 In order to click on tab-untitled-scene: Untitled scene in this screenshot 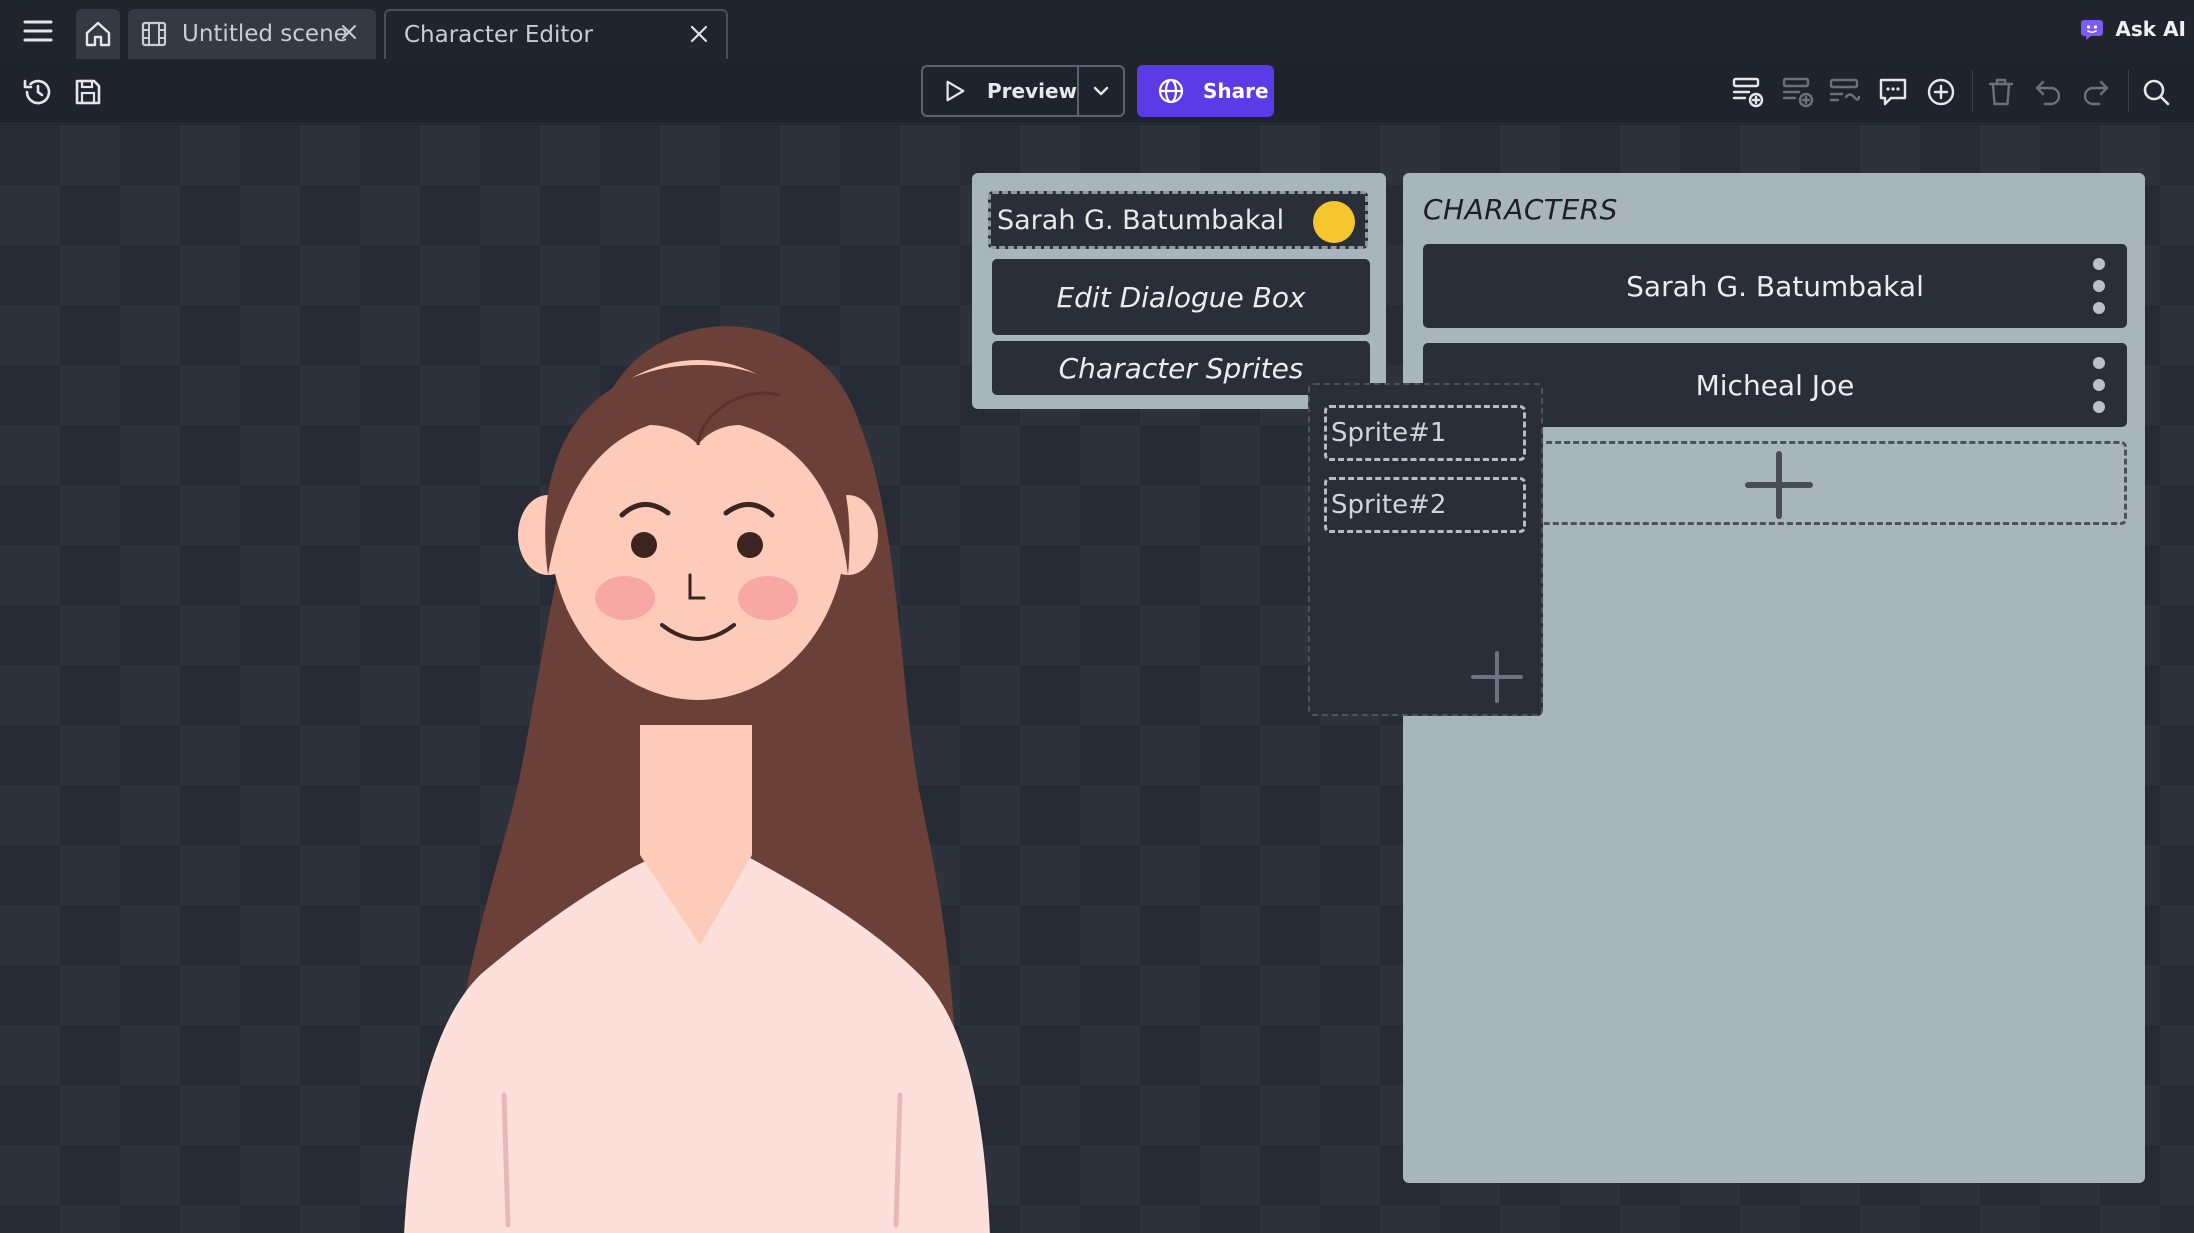, I will do `click(252, 34)`.